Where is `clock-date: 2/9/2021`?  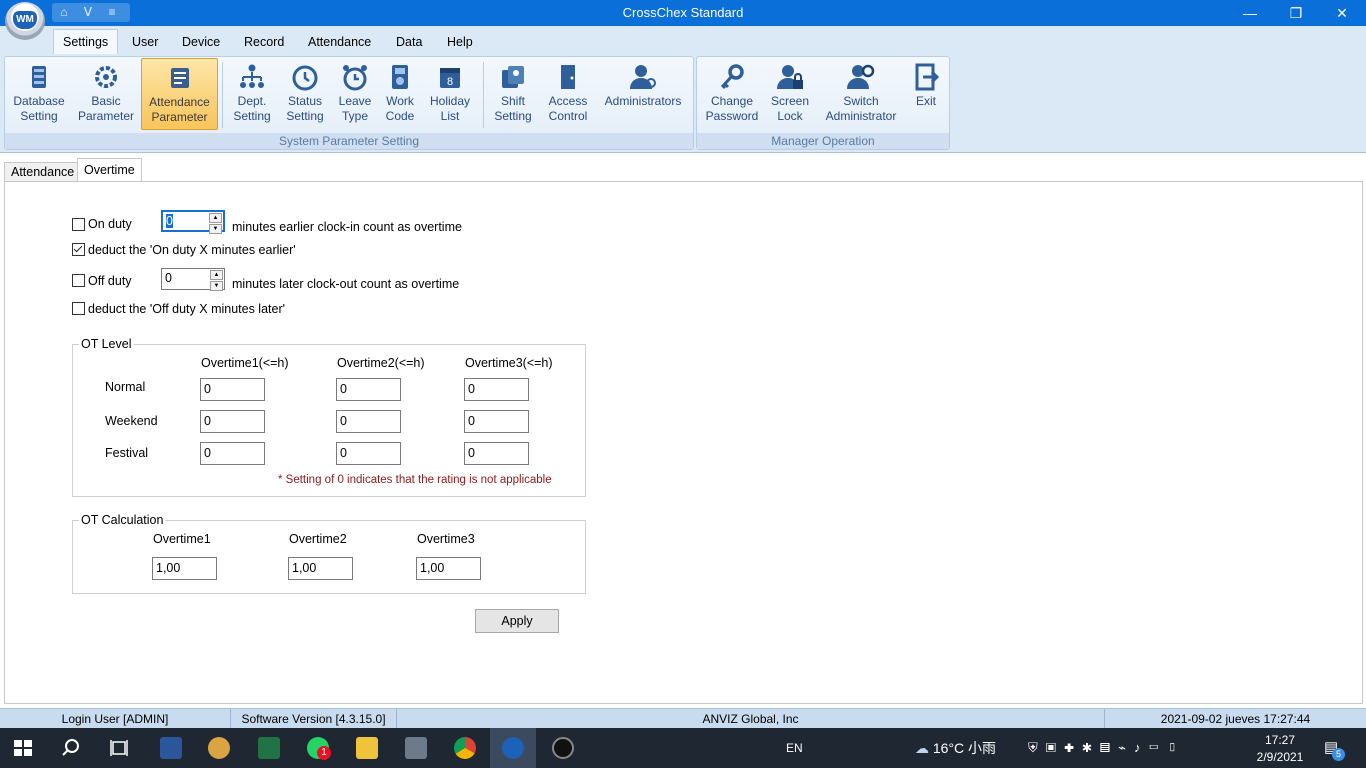
clock-date: 2/9/2021 is located at coordinates (1280, 757).